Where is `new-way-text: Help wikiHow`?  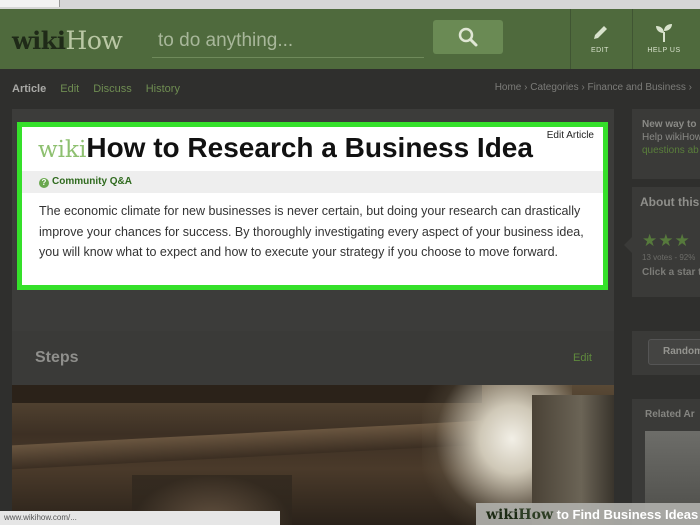
new-way-text: Help wikiHow is located at coordinates (671, 137).